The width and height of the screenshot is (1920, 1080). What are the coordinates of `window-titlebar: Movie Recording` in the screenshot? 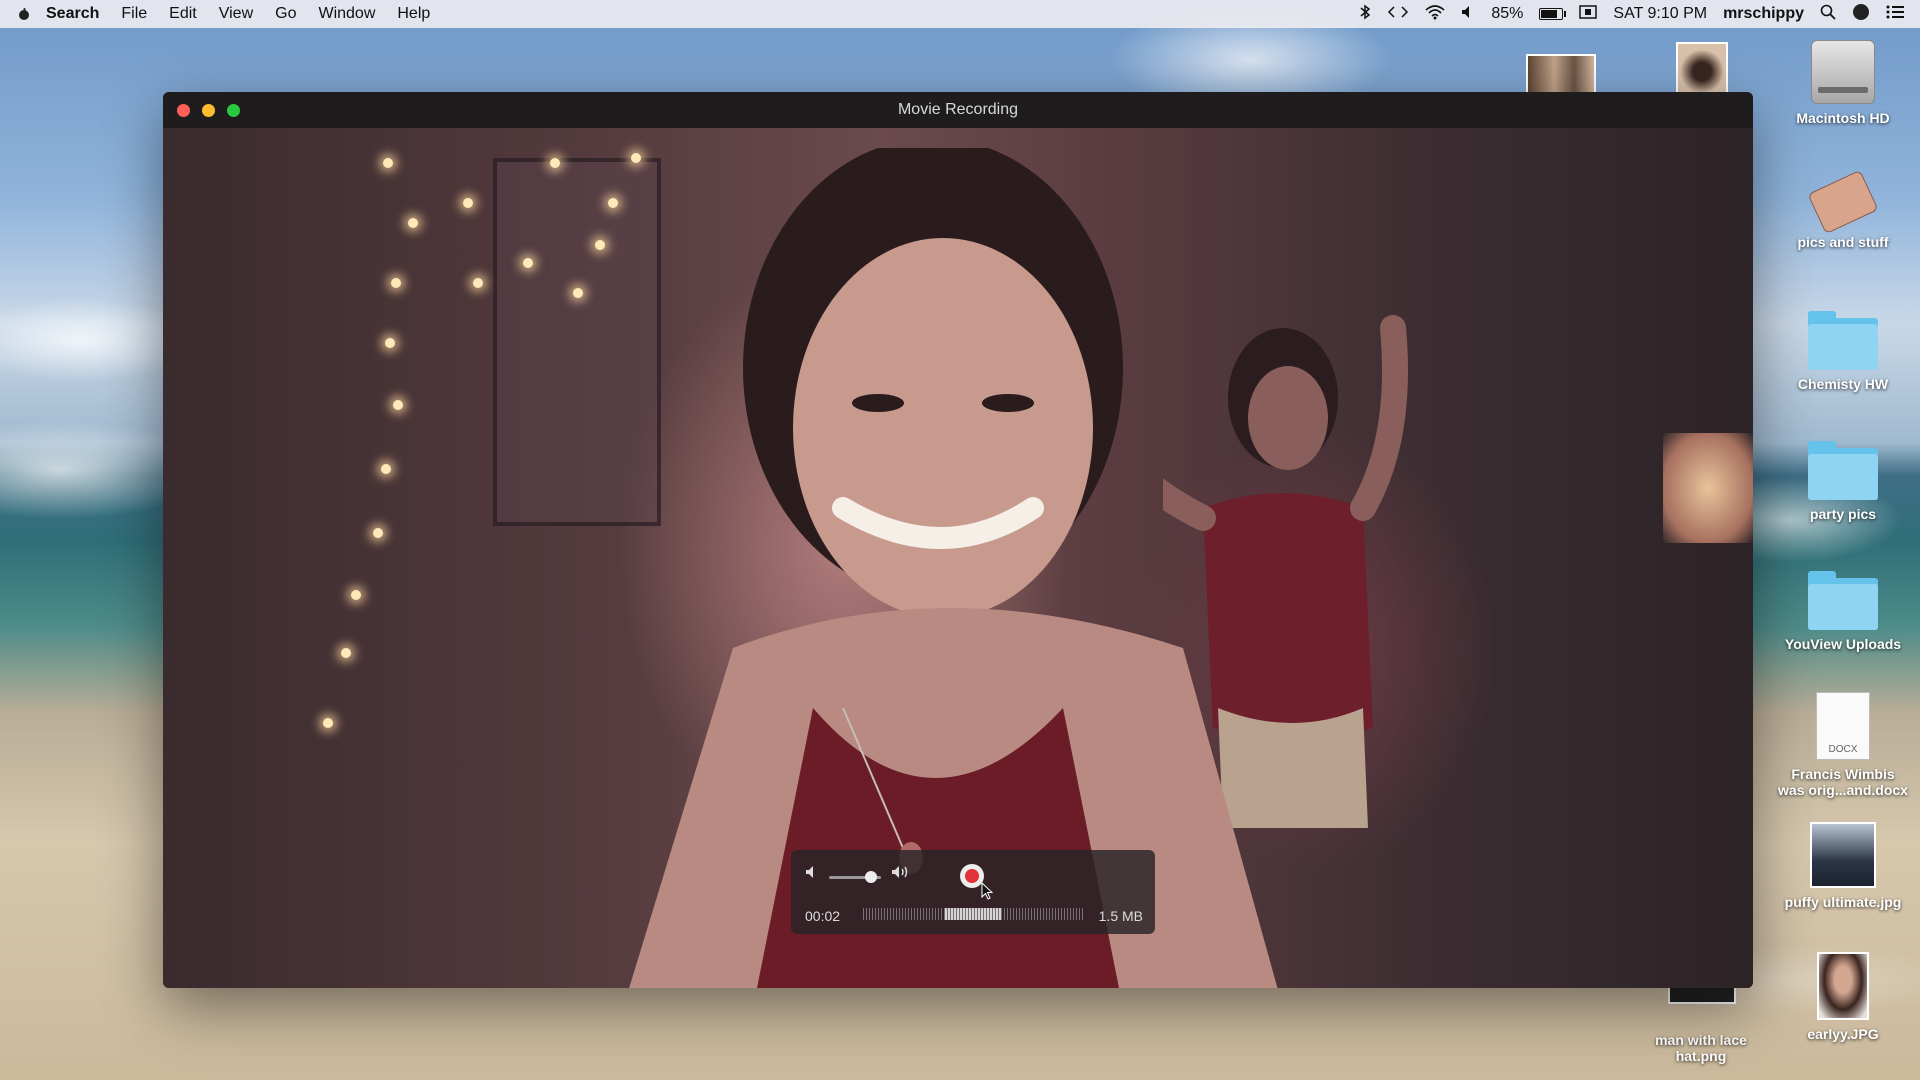 It's located at (958, 110).